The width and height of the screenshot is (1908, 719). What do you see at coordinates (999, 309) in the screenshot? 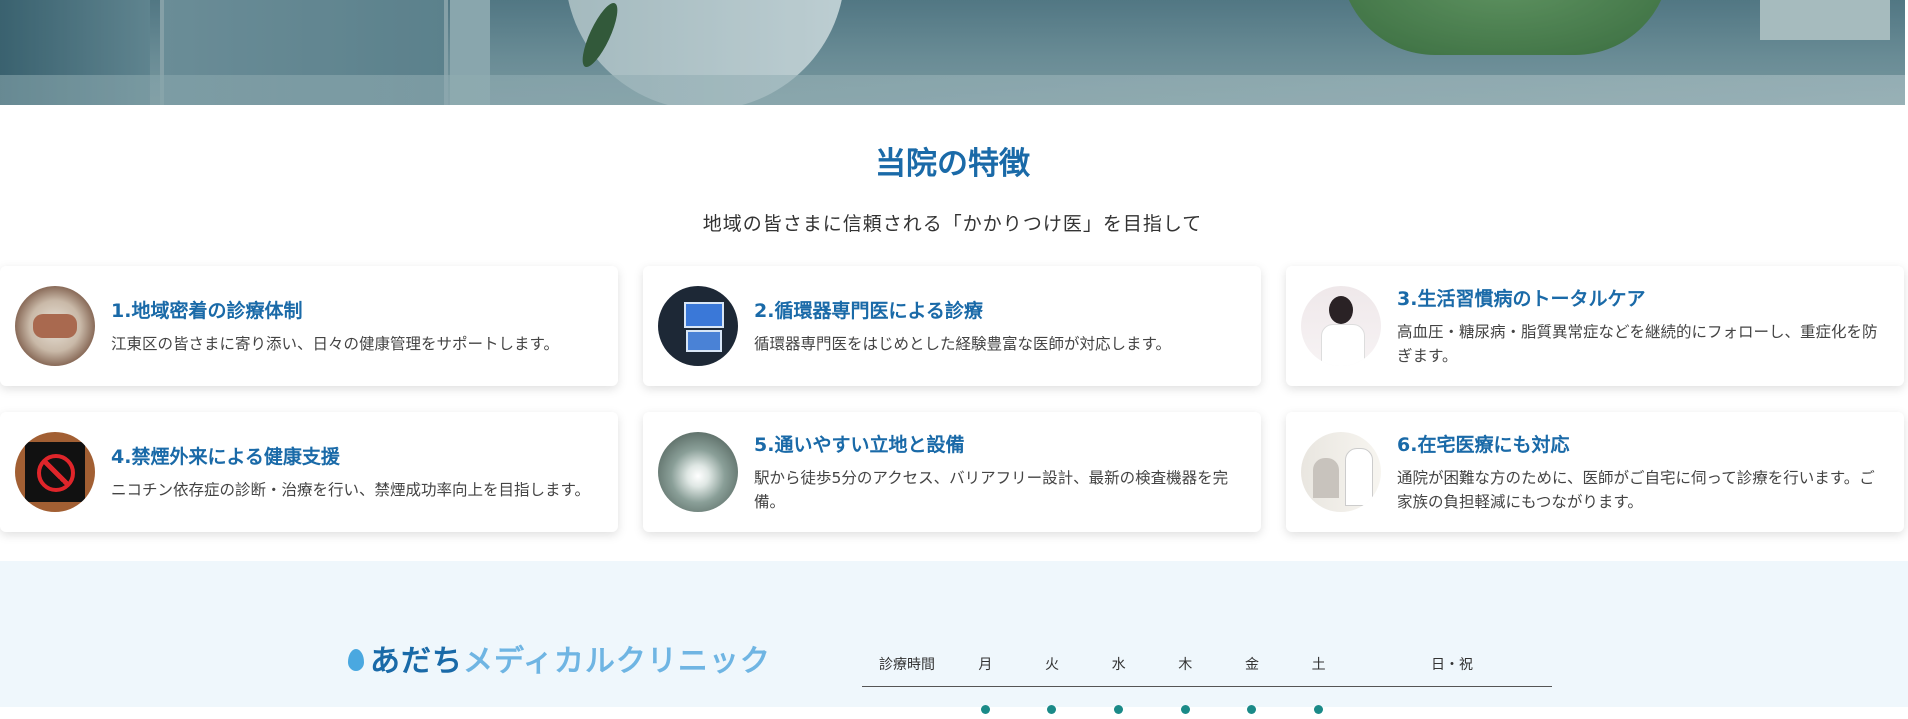
I see `feature-title-2: 2.循環器専門医による診療` at bounding box center [999, 309].